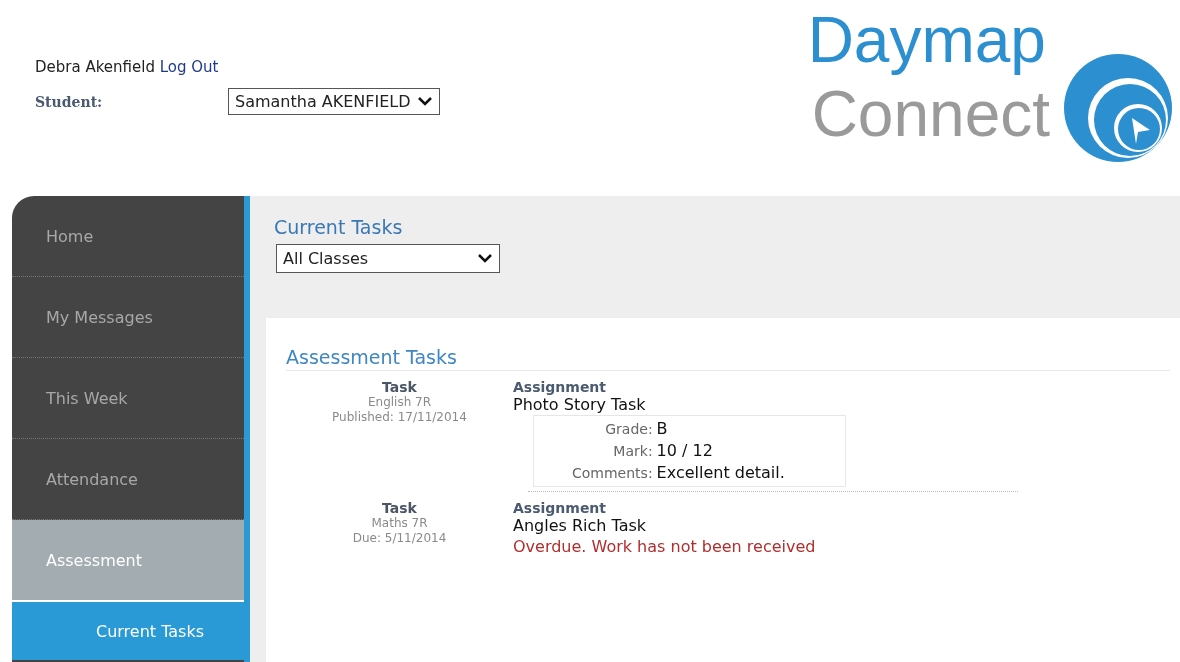 The width and height of the screenshot is (1180, 662). I want to click on result-label: Grade:, so click(628, 429).